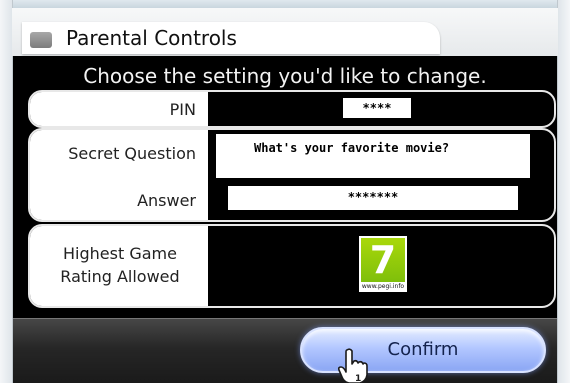 Image resolution: width=570 pixels, height=383 pixels. What do you see at coordinates (285, 76) in the screenshot?
I see `instruction-text: Choose the setting you'd like to change.` at bounding box center [285, 76].